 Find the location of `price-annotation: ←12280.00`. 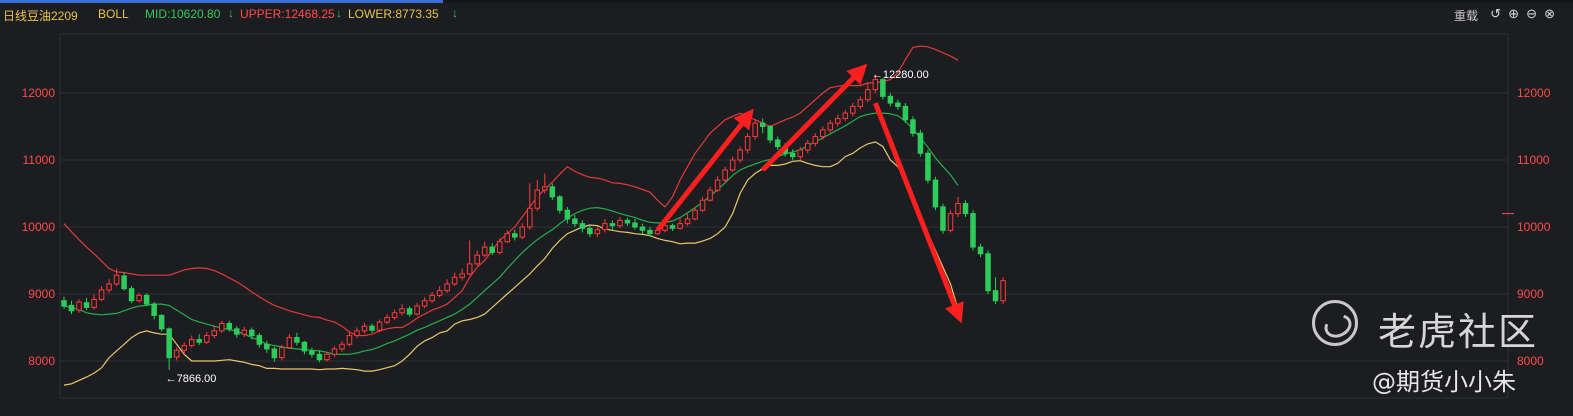

price-annotation: ←12280.00 is located at coordinates (900, 75).